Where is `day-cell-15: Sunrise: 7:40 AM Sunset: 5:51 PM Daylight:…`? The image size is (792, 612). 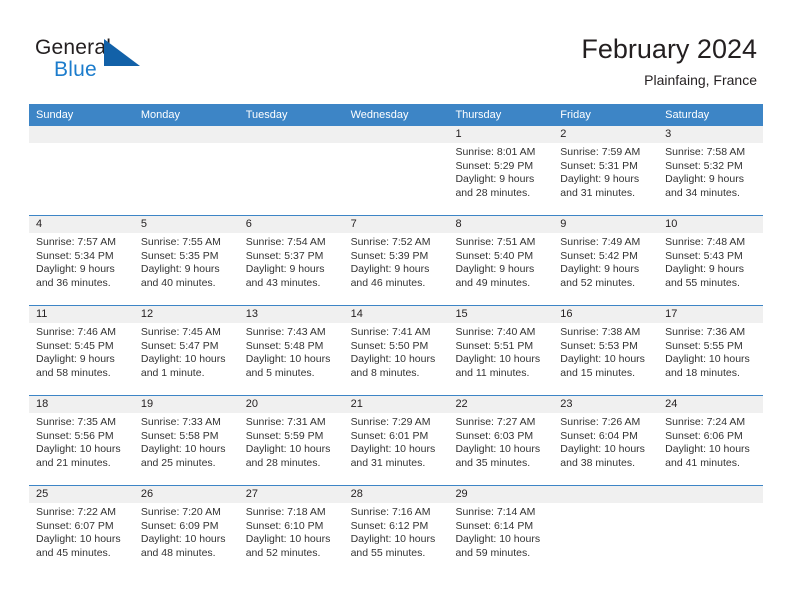 day-cell-15: Sunrise: 7:40 AM Sunset: 5:51 PM Daylight:… is located at coordinates (500, 359).